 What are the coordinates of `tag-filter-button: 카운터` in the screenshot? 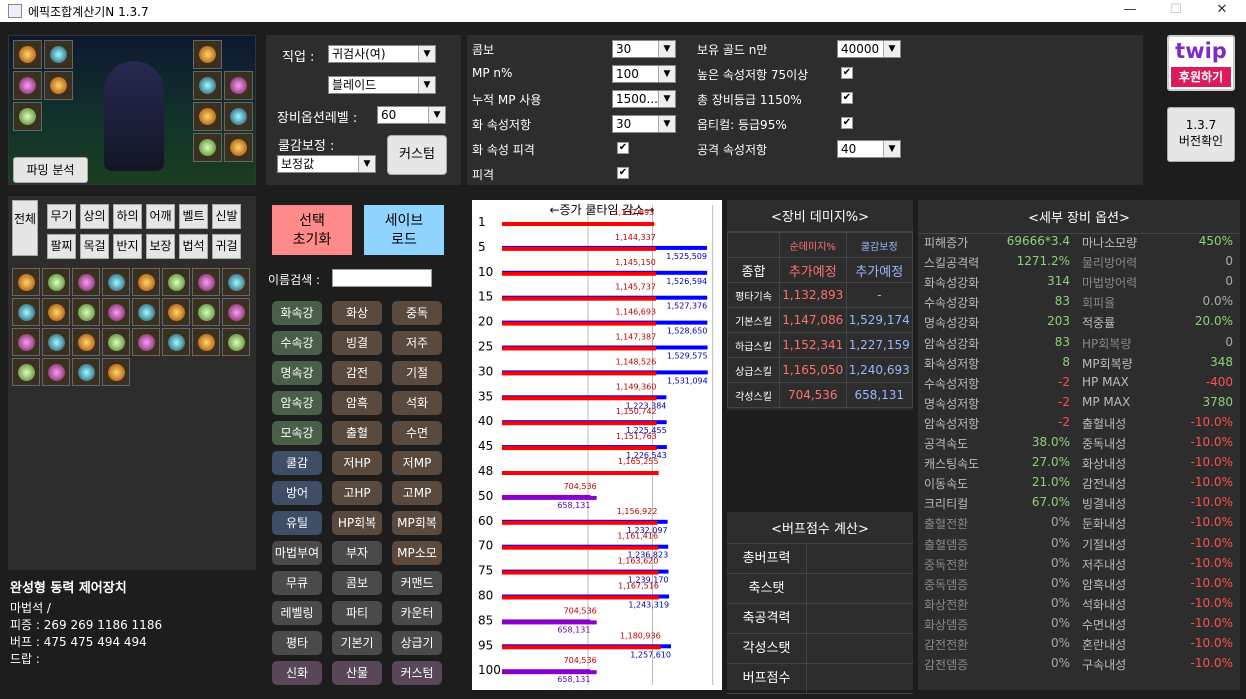 It's located at (417, 613).